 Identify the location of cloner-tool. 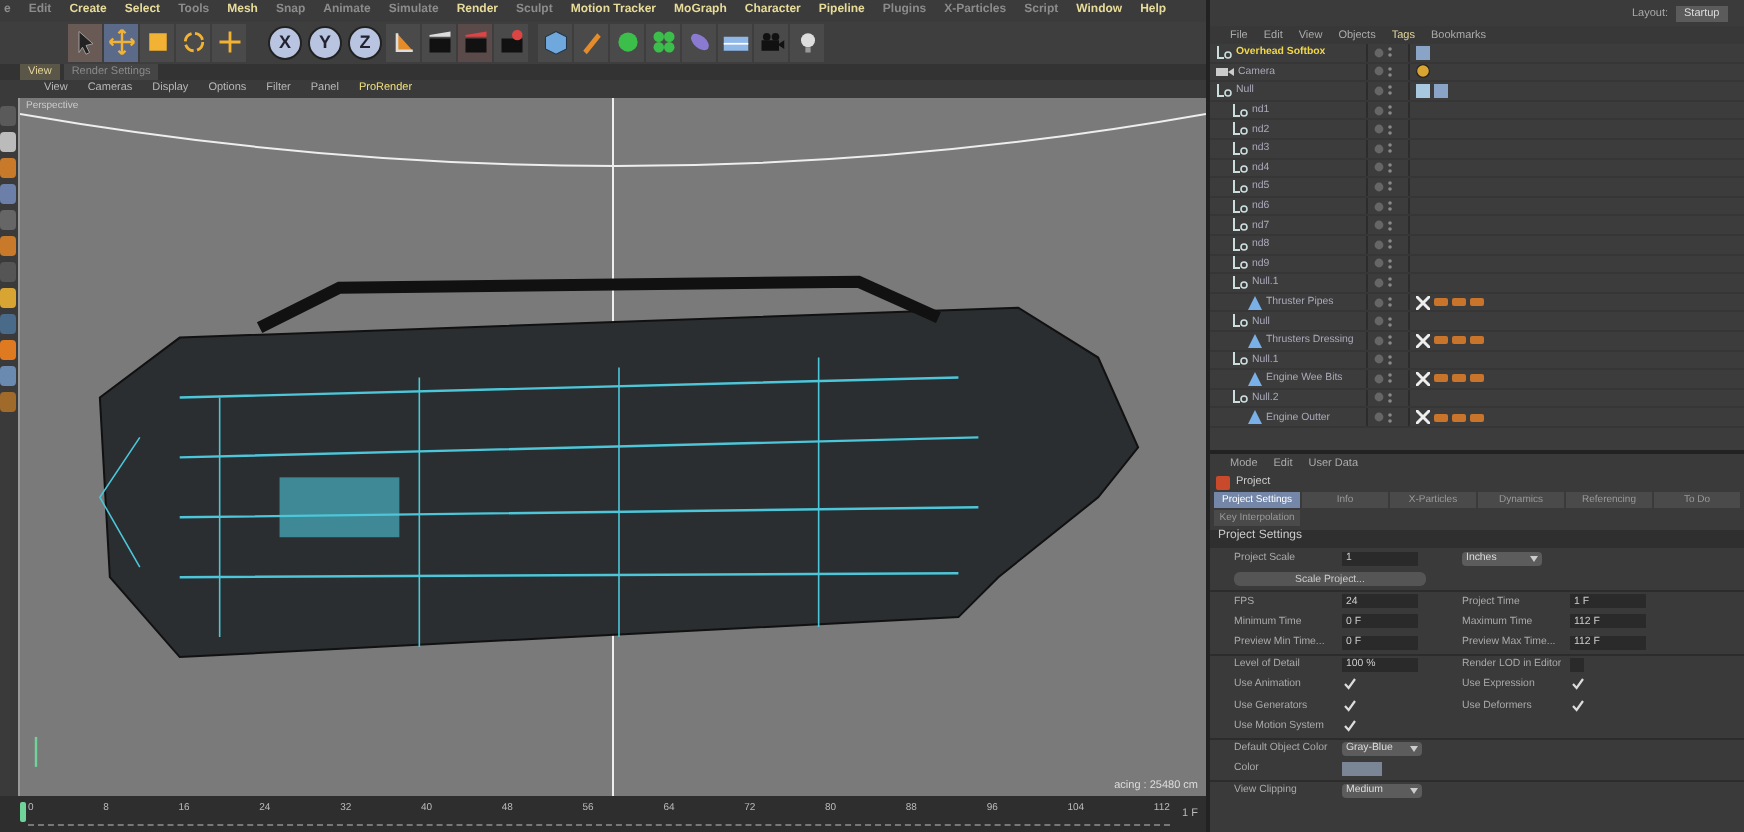
(663, 42).